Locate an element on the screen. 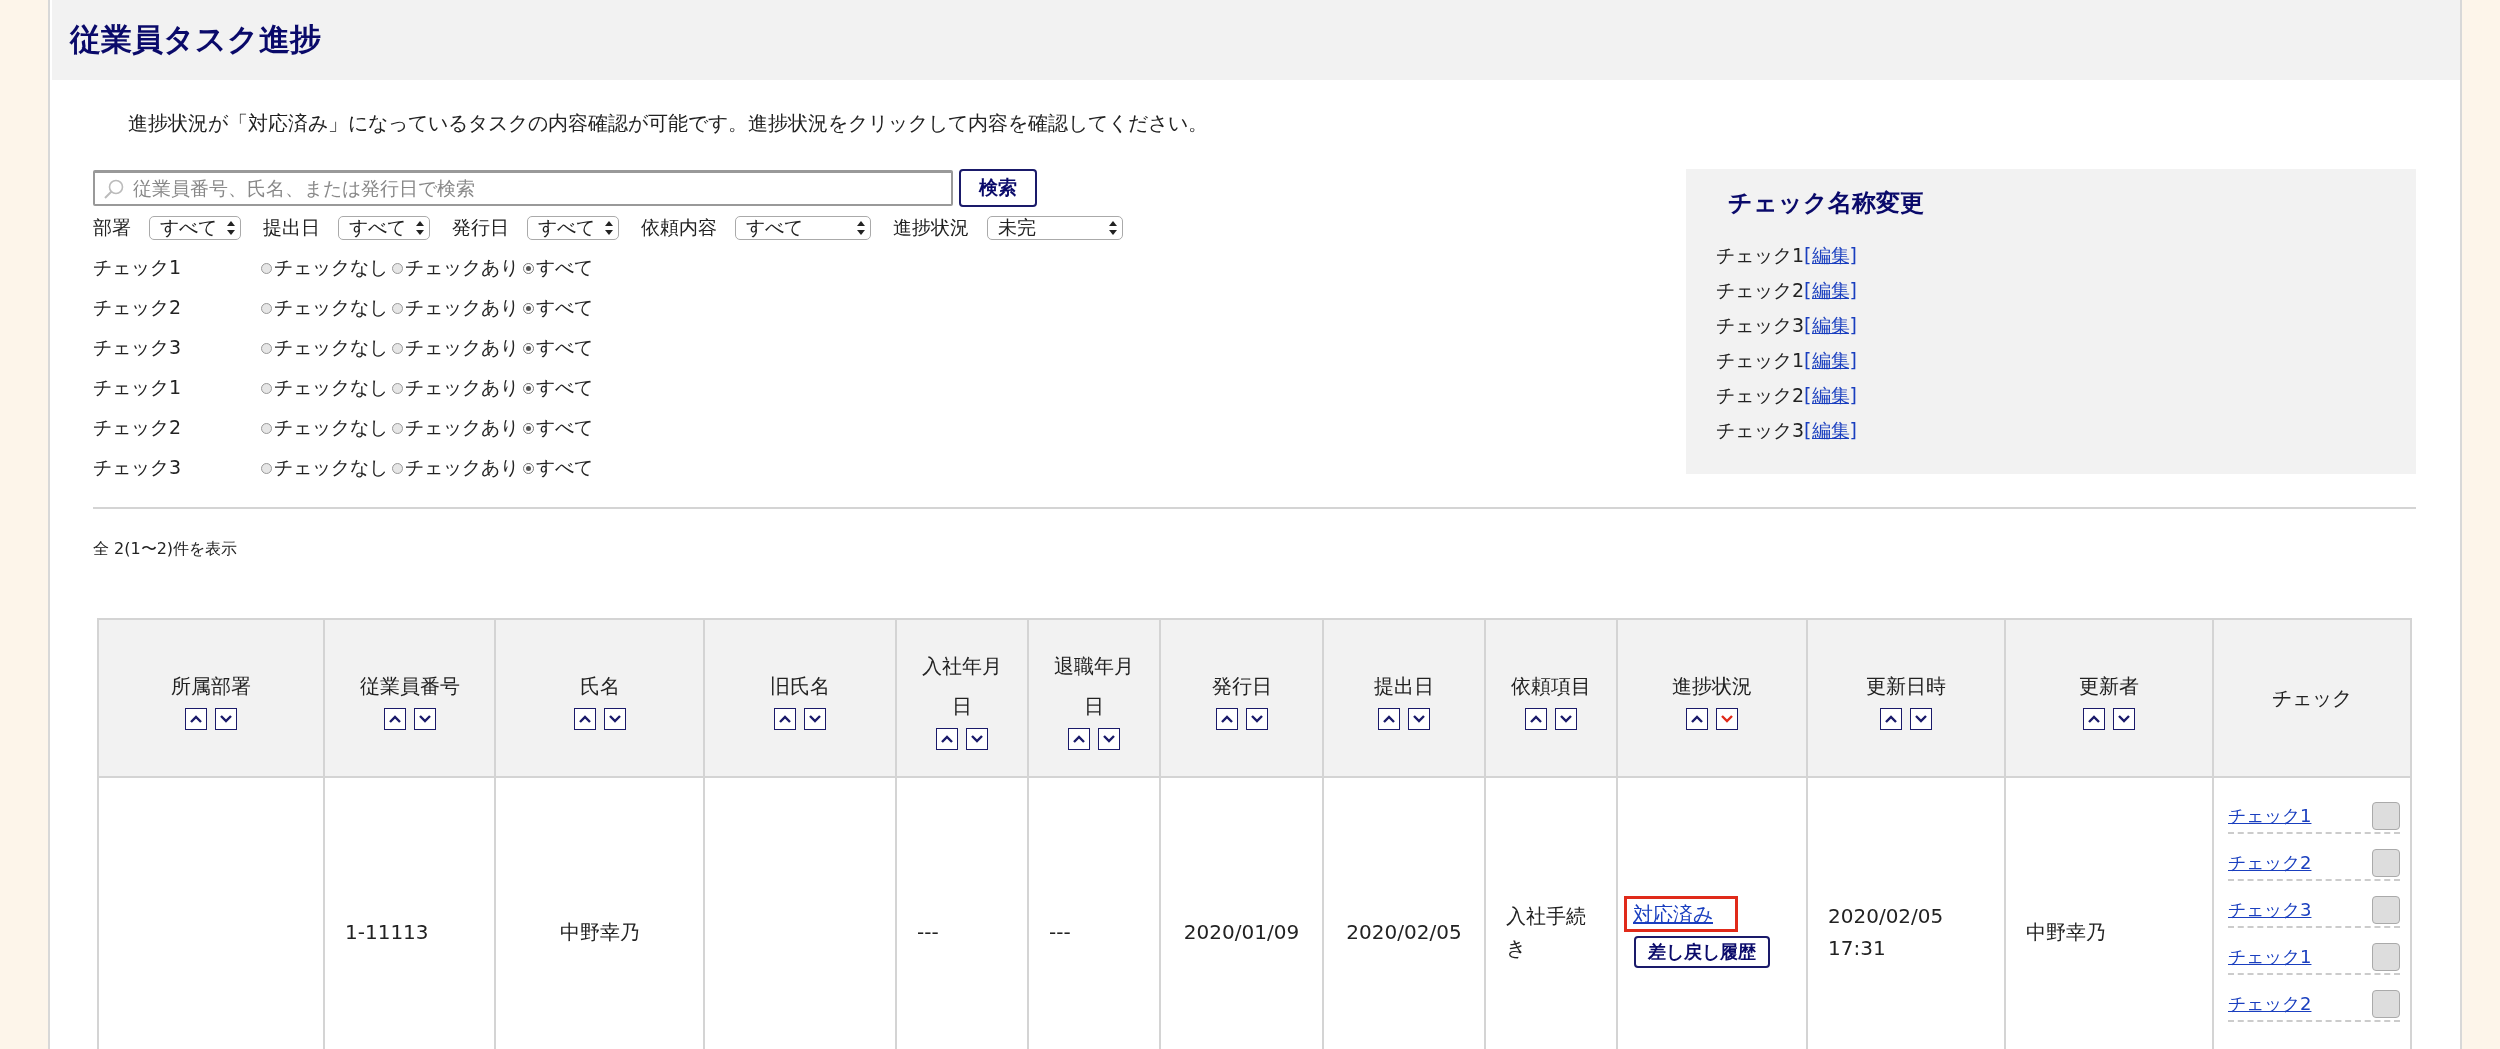 The image size is (2500, 1049). check-link: チェック3 is located at coordinates (2270, 910).